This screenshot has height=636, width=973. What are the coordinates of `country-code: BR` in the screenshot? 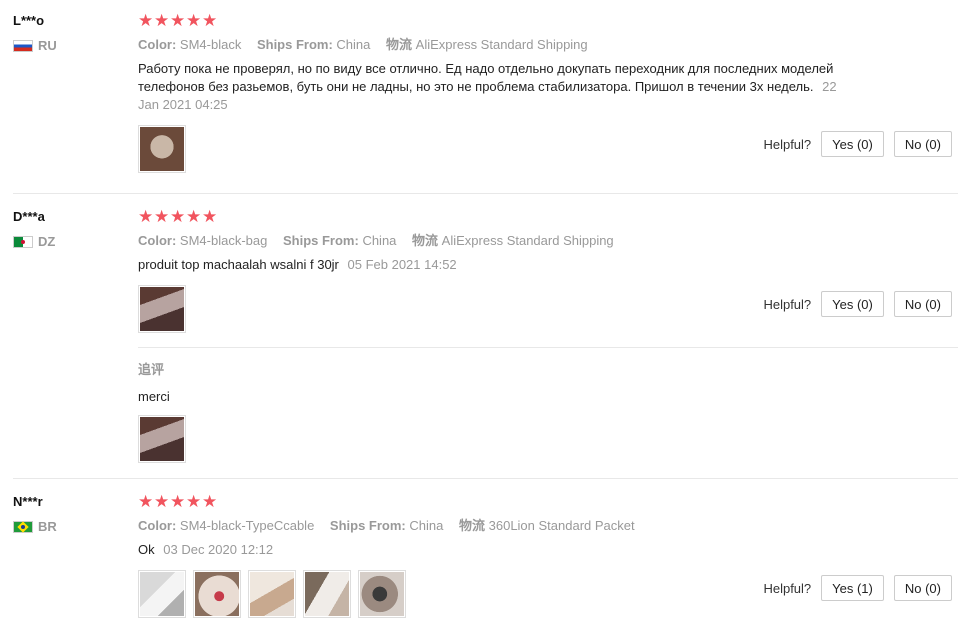 It's located at (47, 526).